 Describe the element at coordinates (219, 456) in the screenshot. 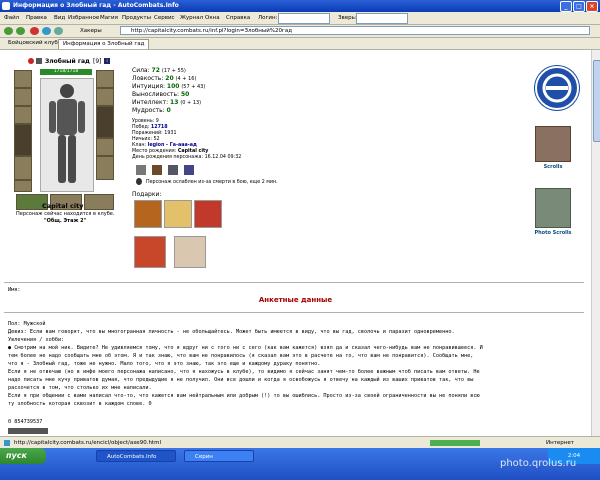

I see `task-serin: Серин` at that location.